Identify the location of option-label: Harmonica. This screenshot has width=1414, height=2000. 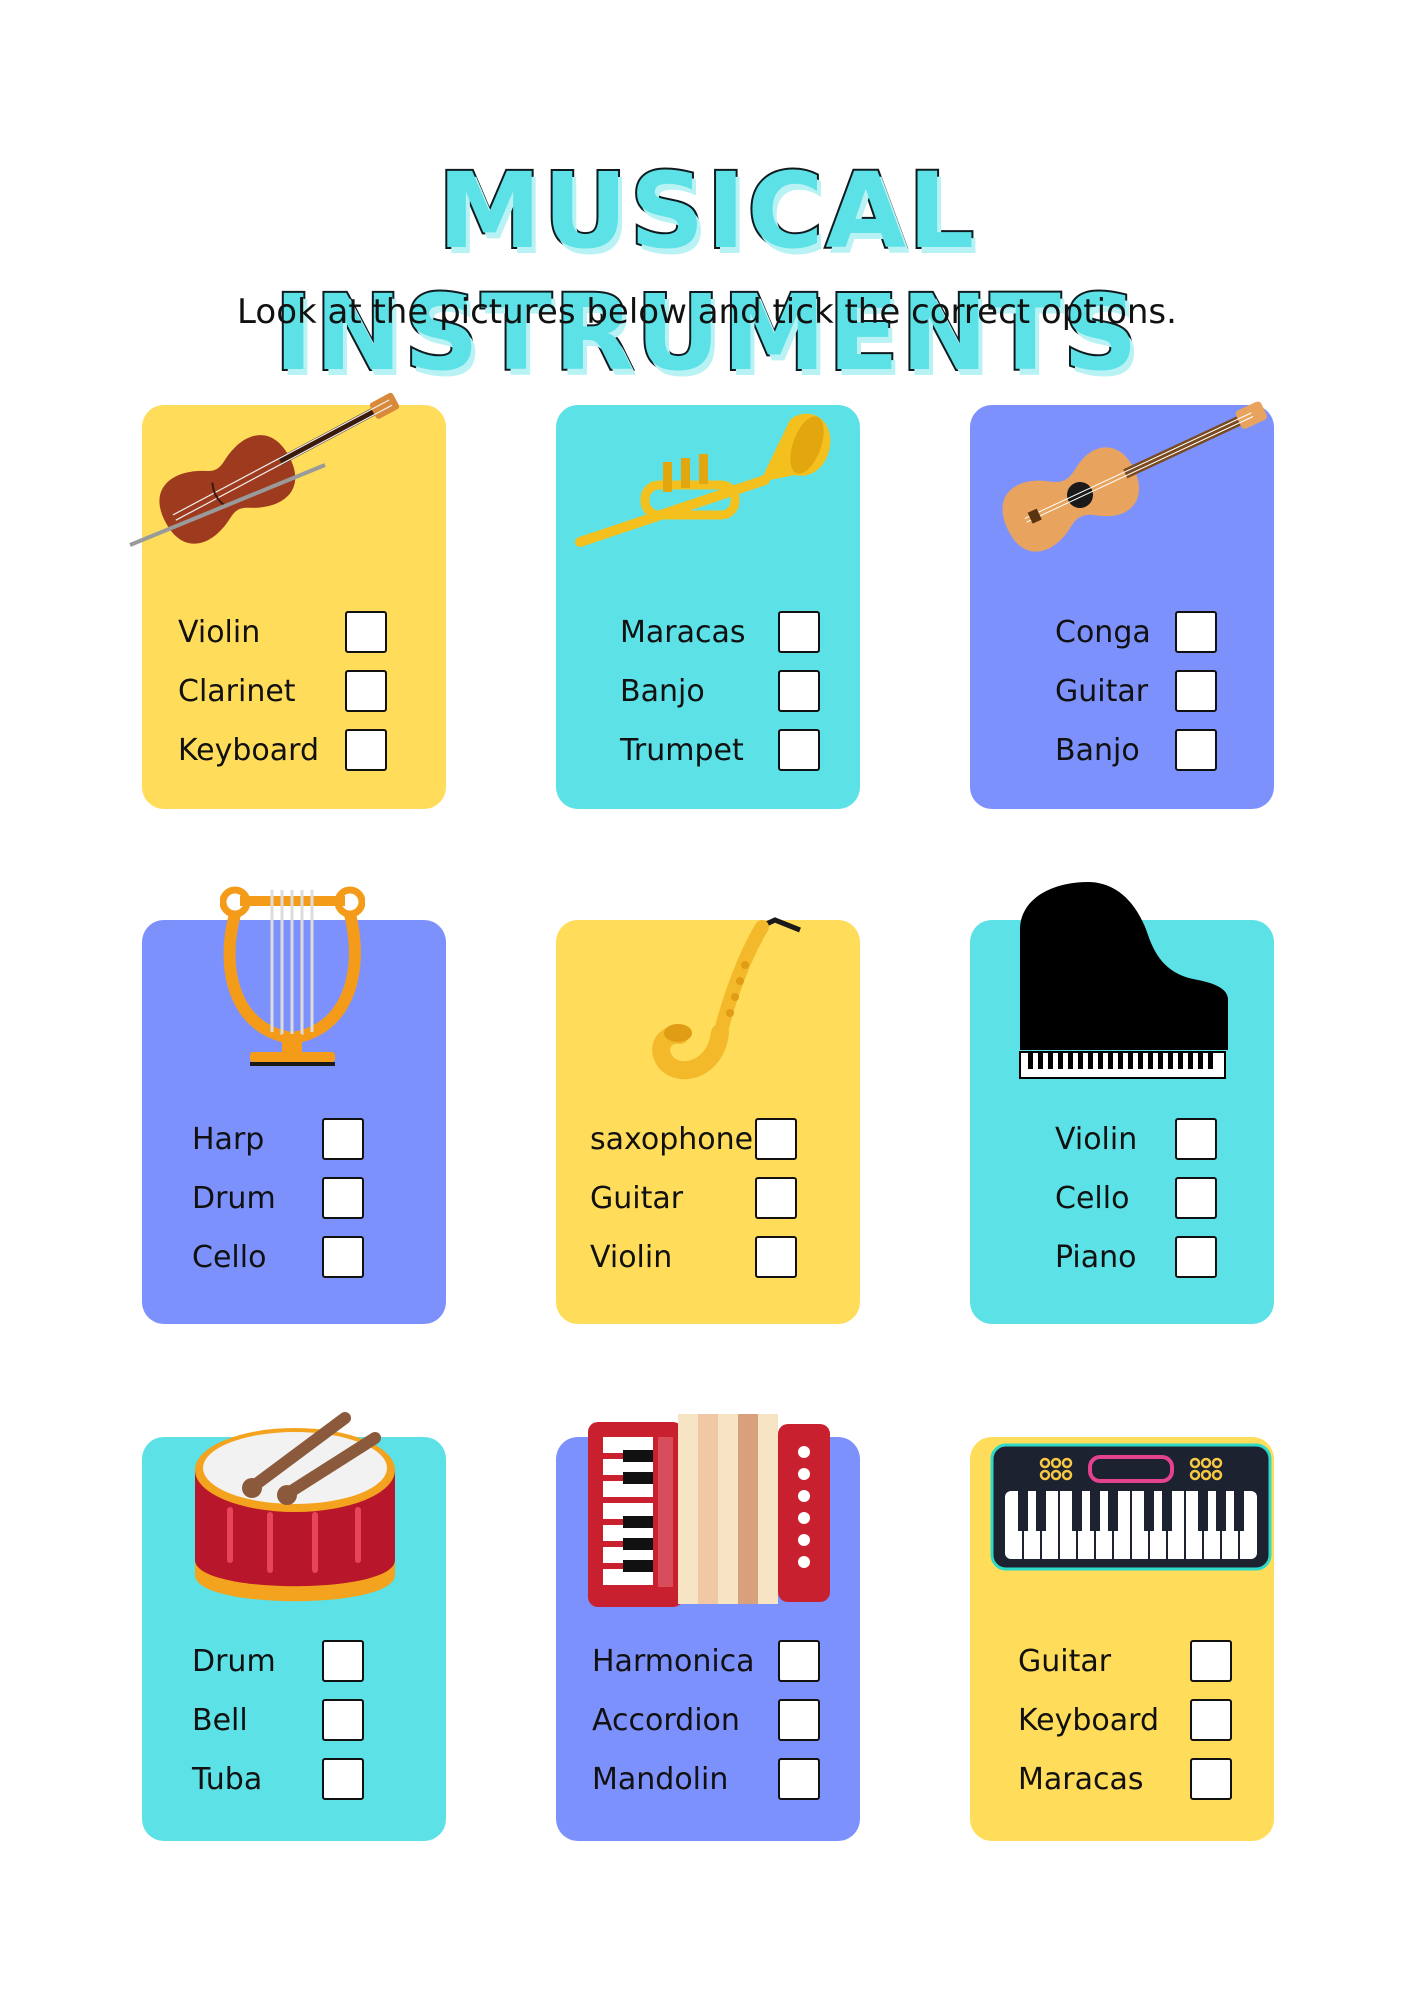
(673, 1661).